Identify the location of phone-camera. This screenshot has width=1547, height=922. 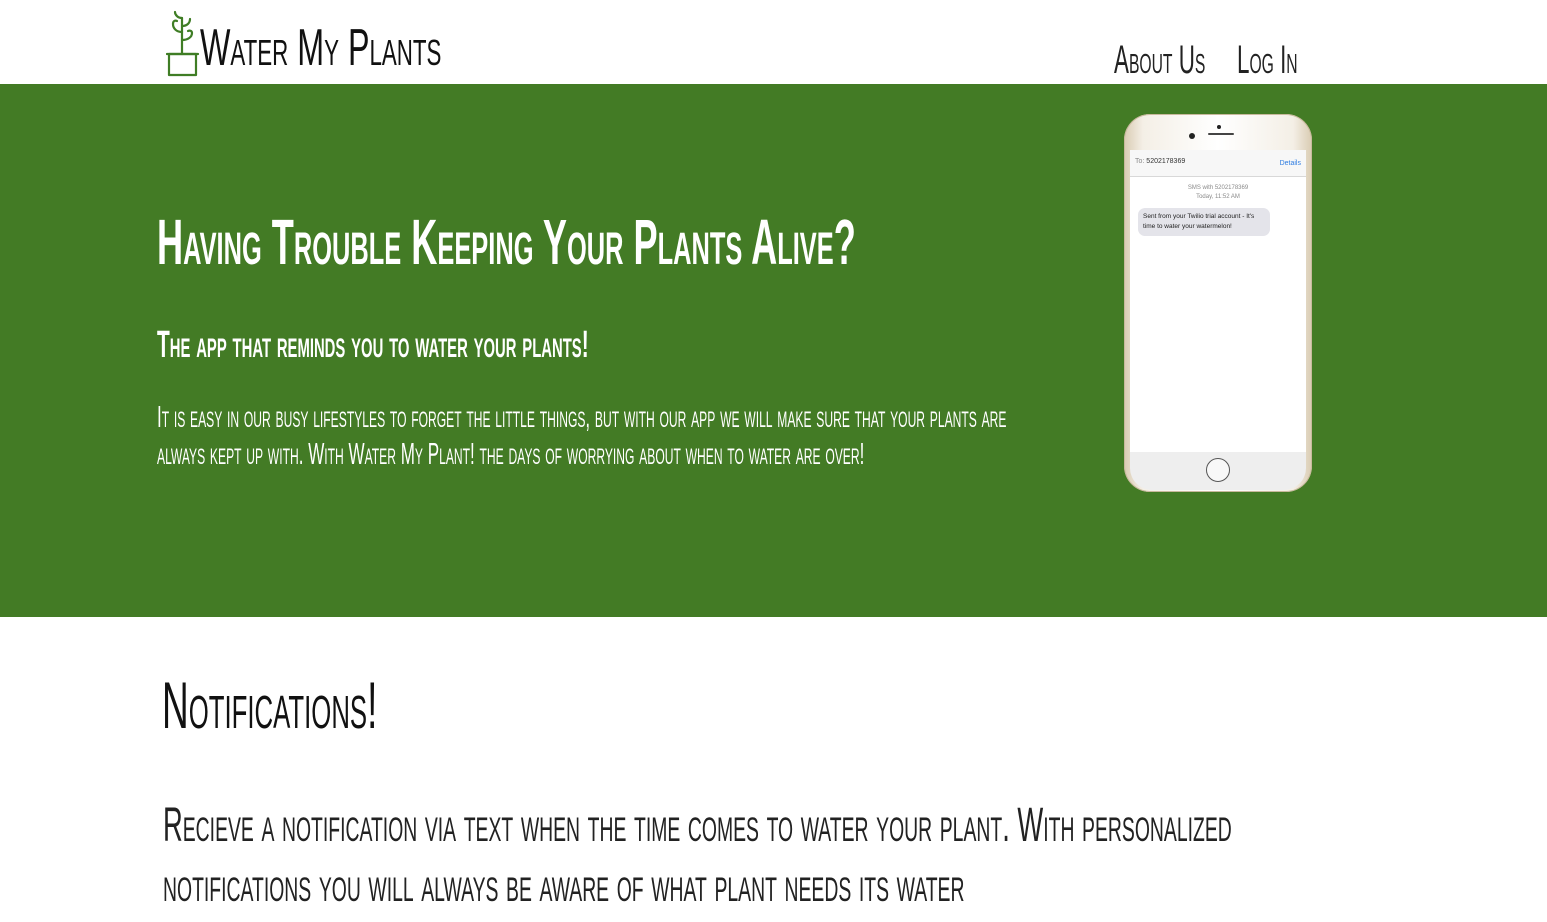
(1192, 136).